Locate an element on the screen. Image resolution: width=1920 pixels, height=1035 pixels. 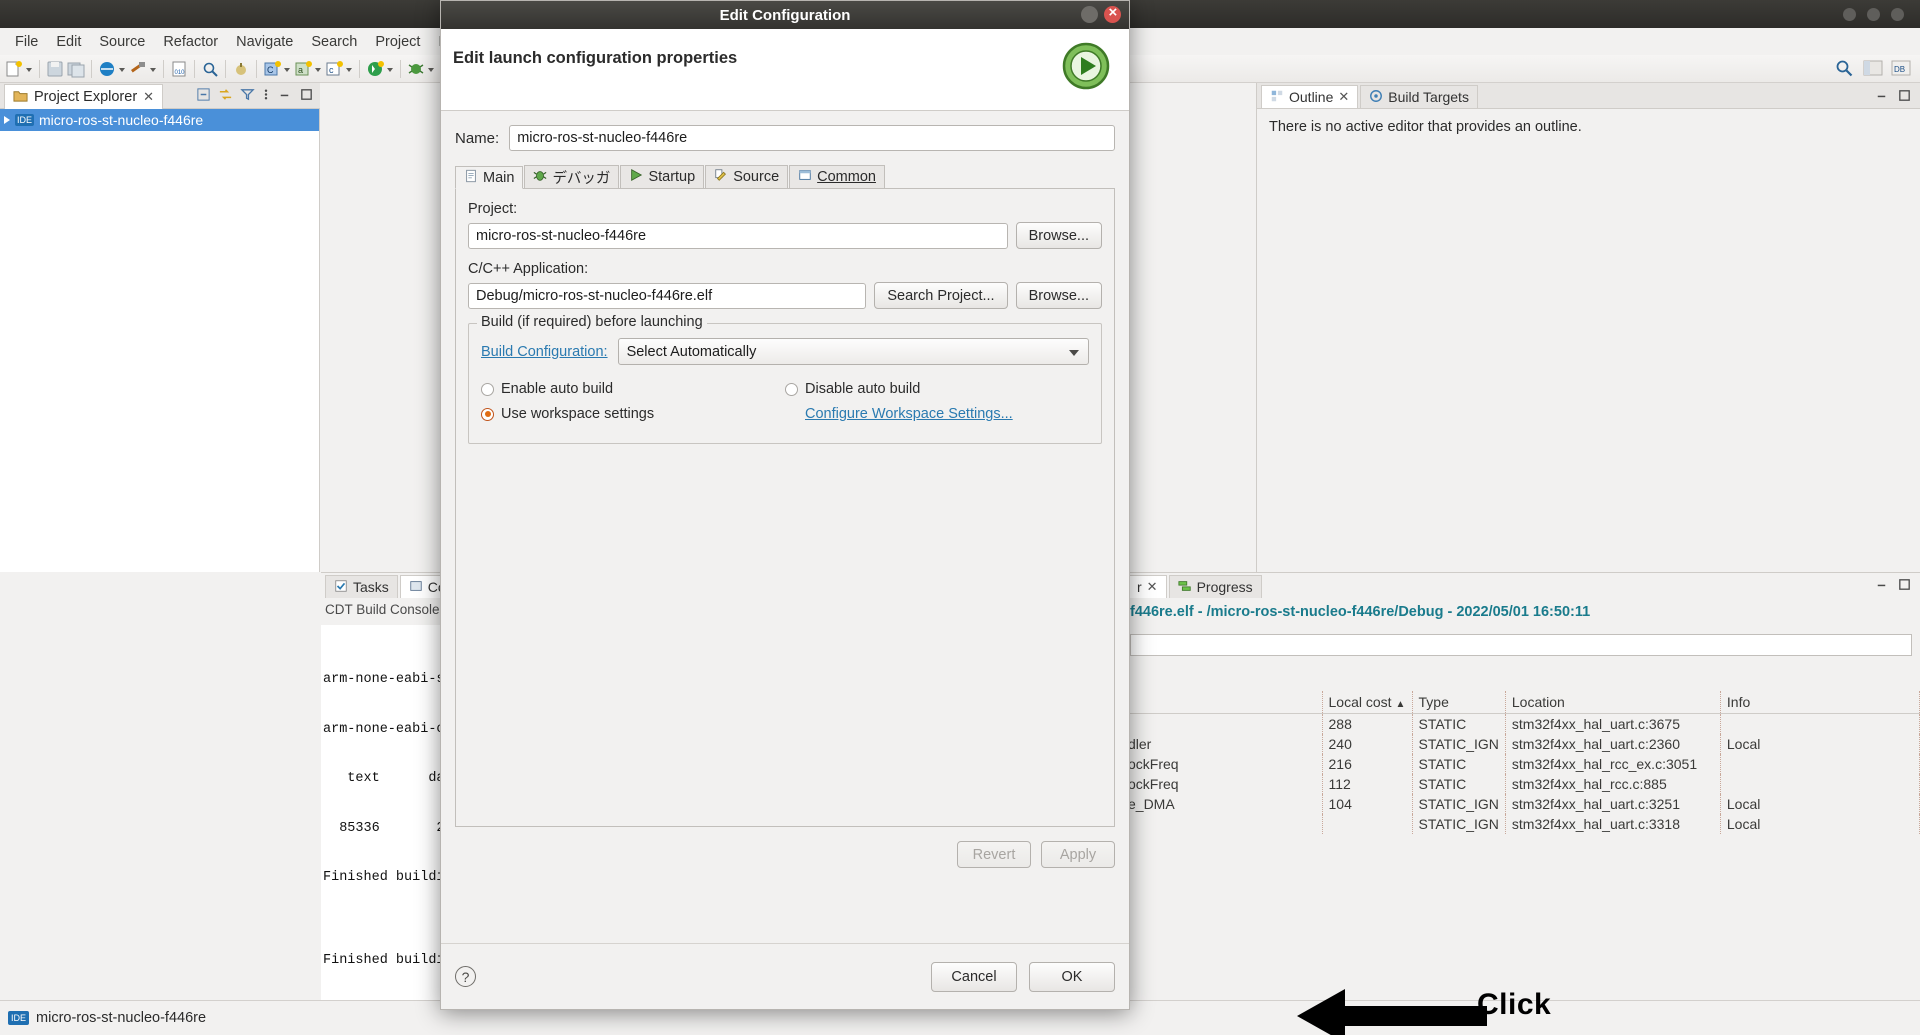
tab-outline: Outline ✕ is located at coordinates (1310, 96).